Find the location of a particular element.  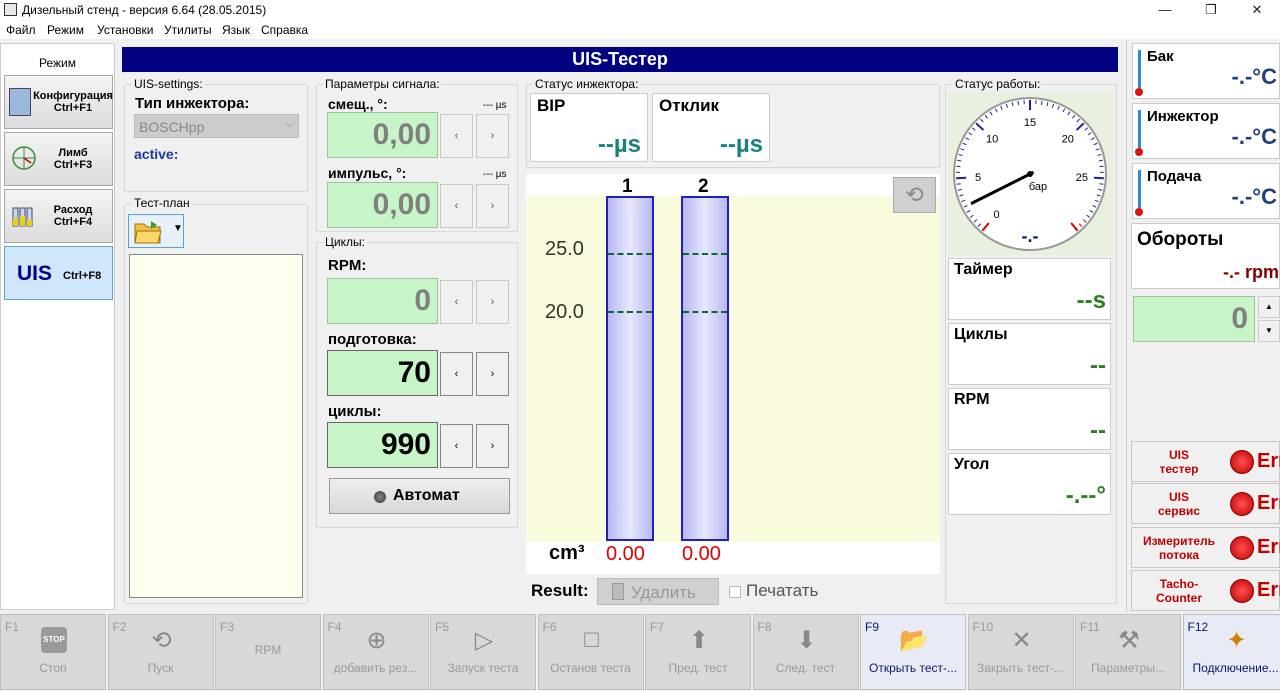

menu-file: Файл is located at coordinates (21, 30).